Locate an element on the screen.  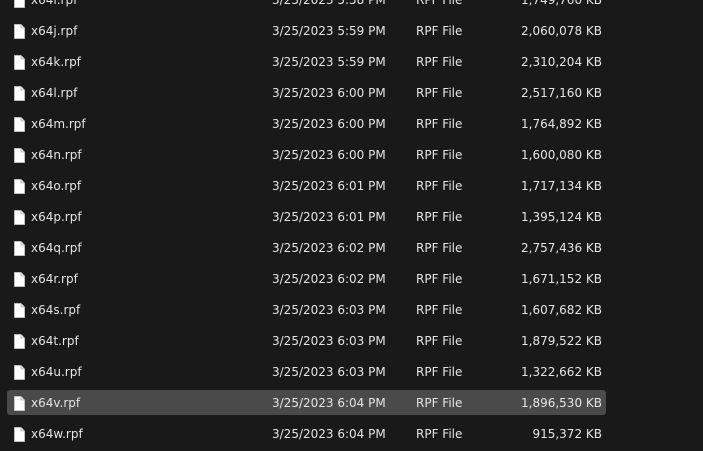
file-name: x64n.rpf is located at coordinates (56, 155).